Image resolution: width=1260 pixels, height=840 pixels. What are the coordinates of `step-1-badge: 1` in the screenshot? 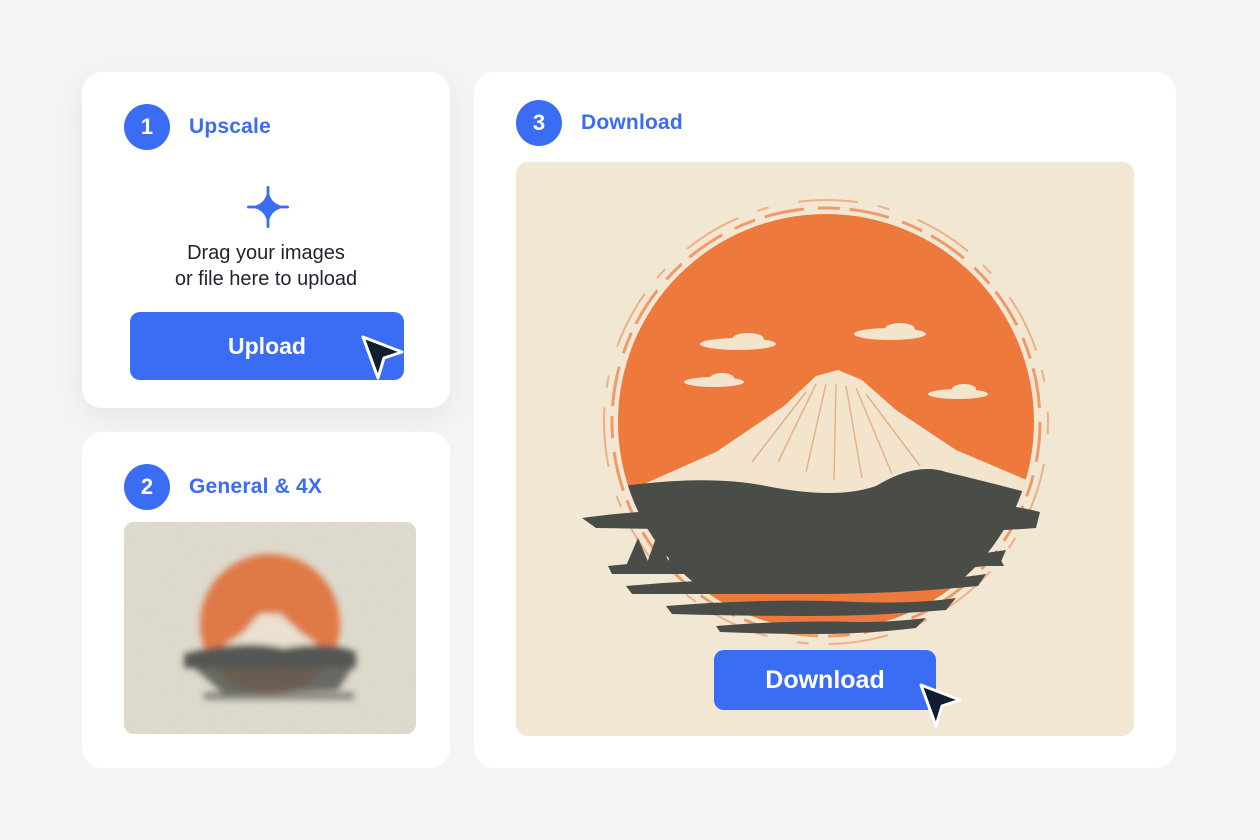 It's located at (147, 127).